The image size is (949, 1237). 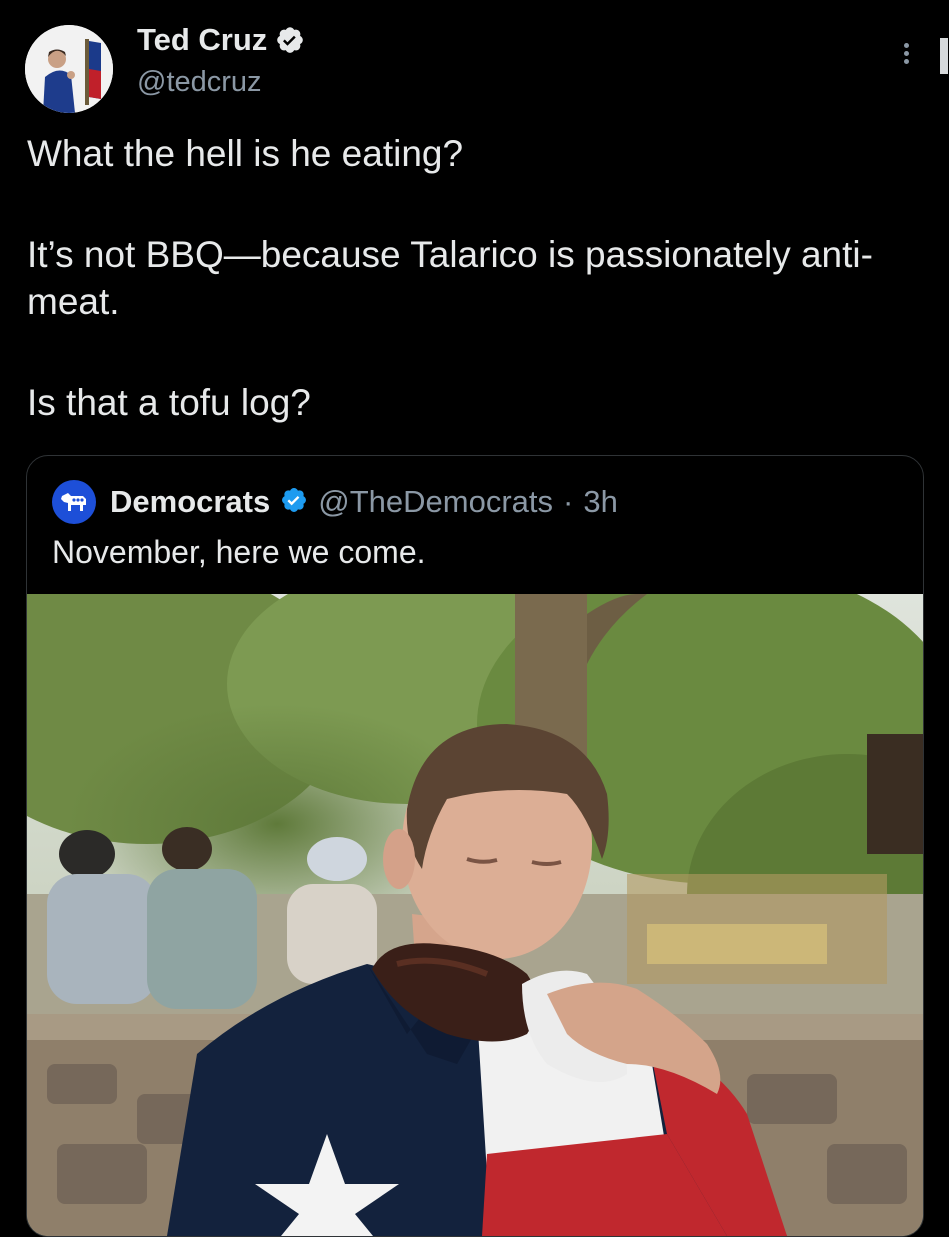 What do you see at coordinates (245, 153) in the screenshot?
I see `tweet-text-line-1: What the hell is he eating?` at bounding box center [245, 153].